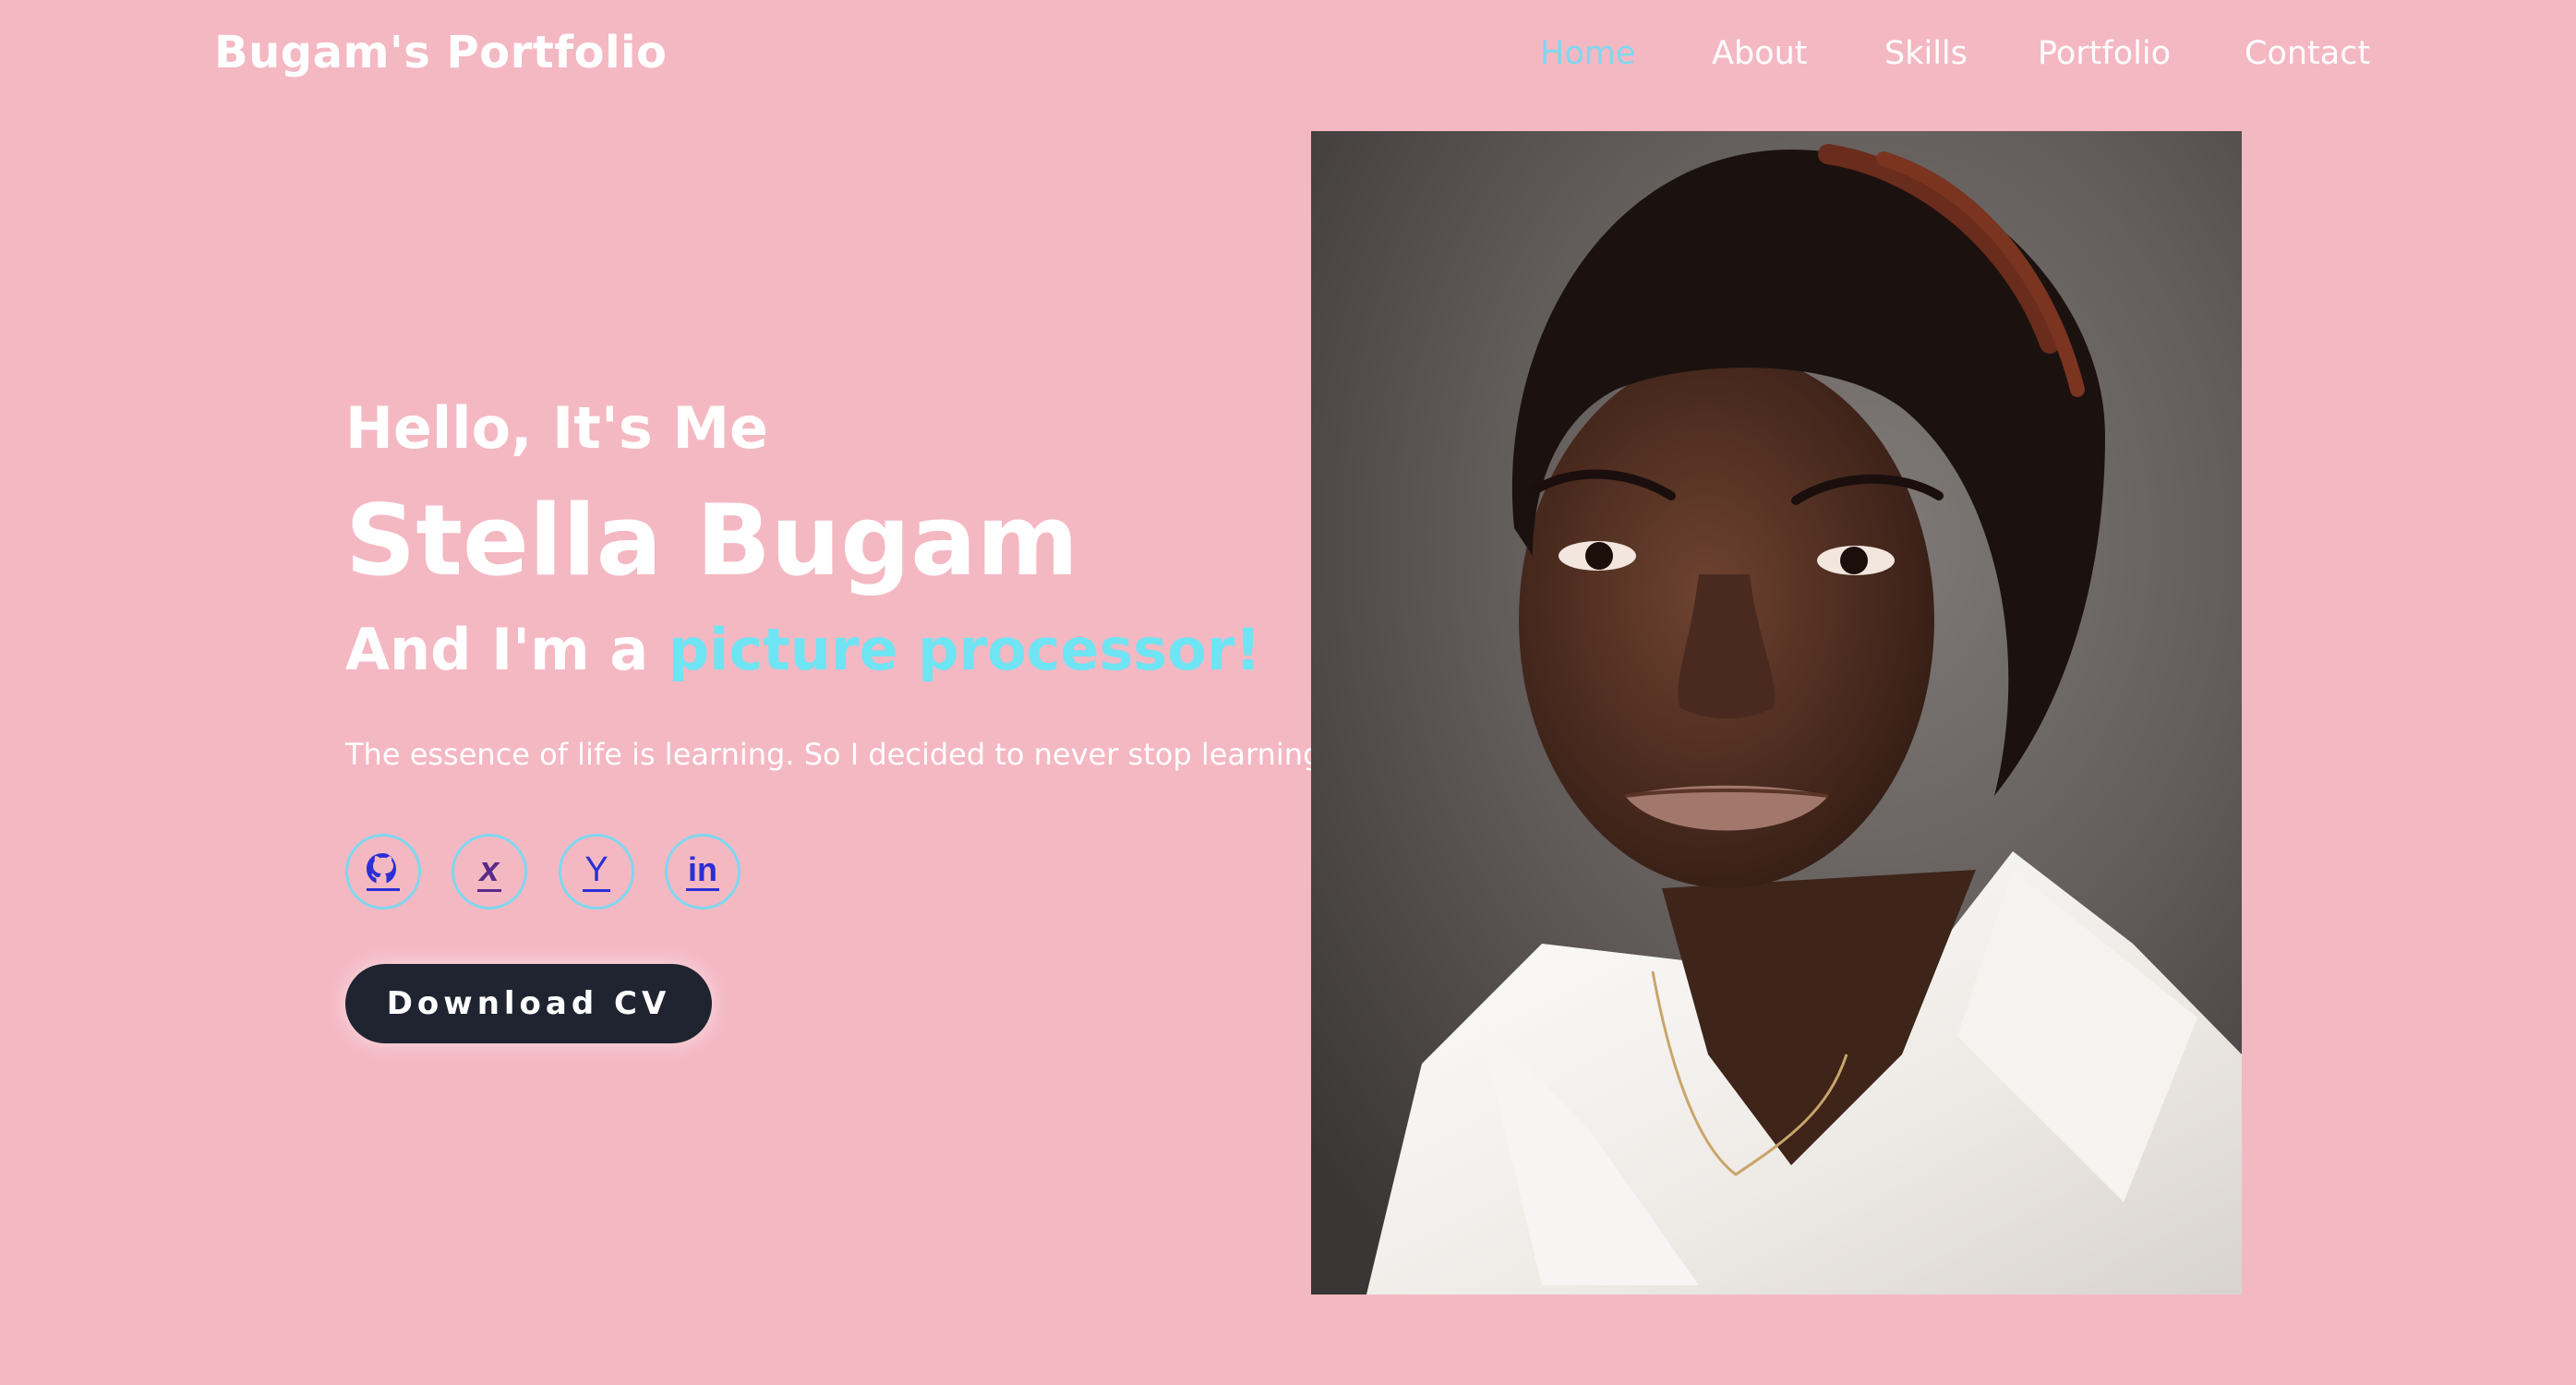 The image size is (2576, 1385). What do you see at coordinates (2307, 54) in the screenshot?
I see `nav-link-contact: Contact` at bounding box center [2307, 54].